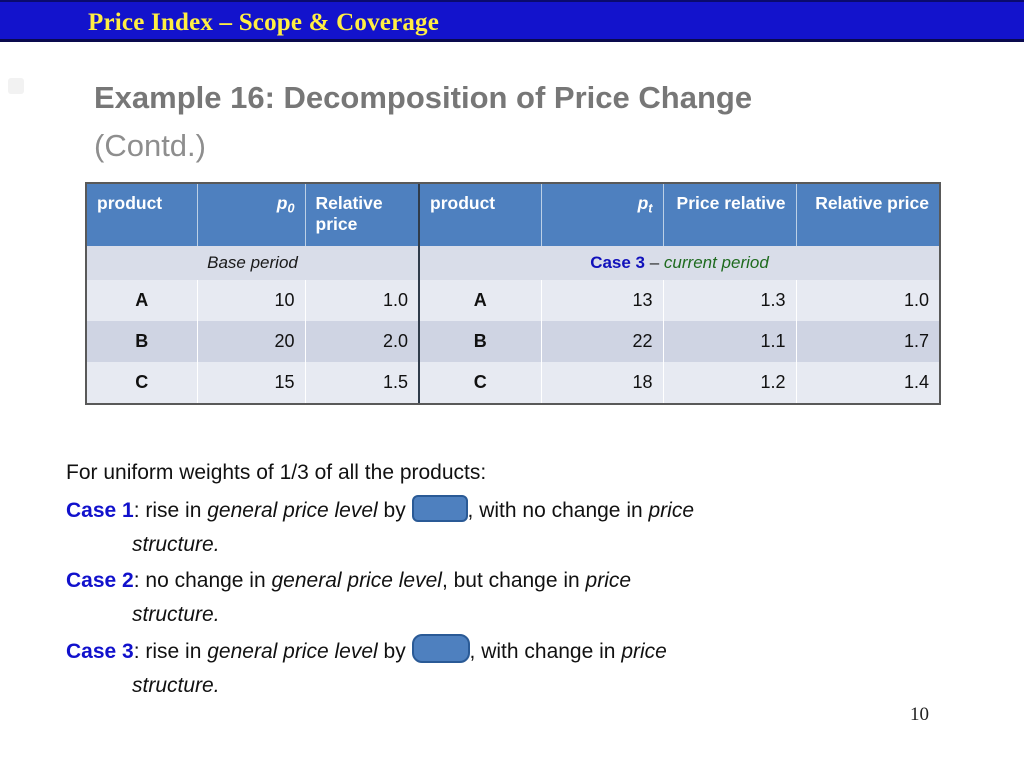  Describe the element at coordinates (362, 341) in the screenshot. I see `cell-relative-price-base: 2.0` at that location.